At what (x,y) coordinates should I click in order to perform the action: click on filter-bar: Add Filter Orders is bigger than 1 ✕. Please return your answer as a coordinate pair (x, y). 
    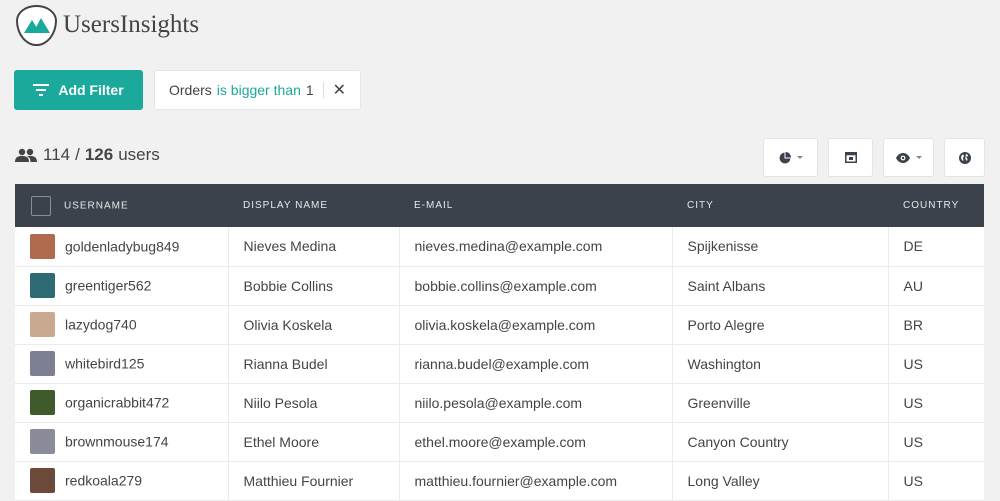
    Looking at the image, I should click on (188, 90).